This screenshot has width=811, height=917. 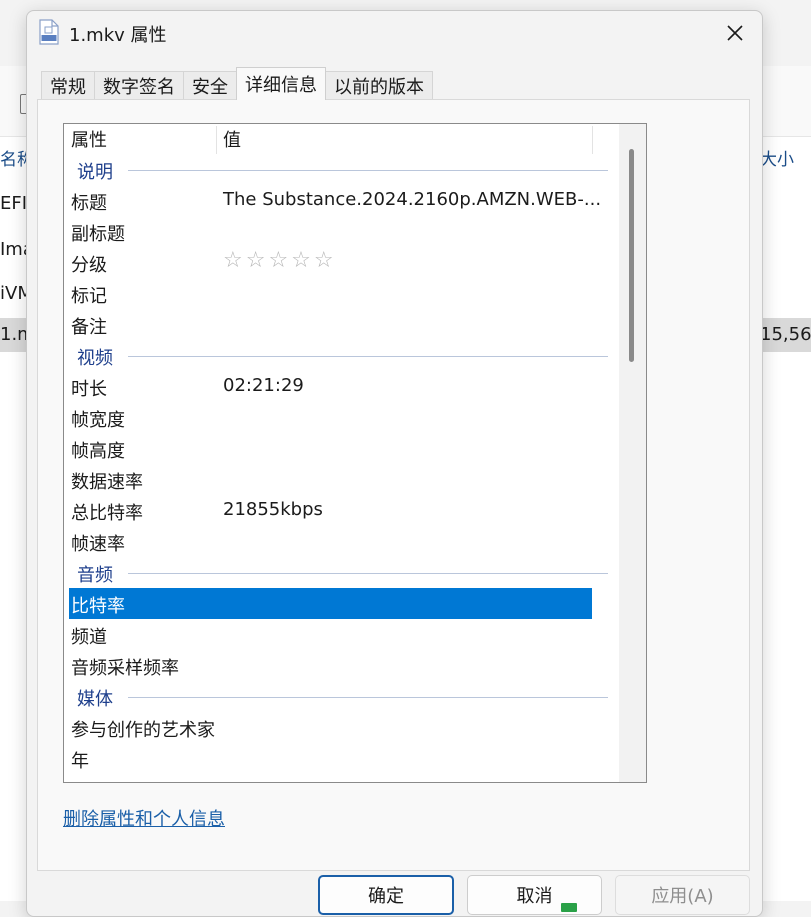 What do you see at coordinates (95, 699) in the screenshot?
I see `group-label: 媒体` at bounding box center [95, 699].